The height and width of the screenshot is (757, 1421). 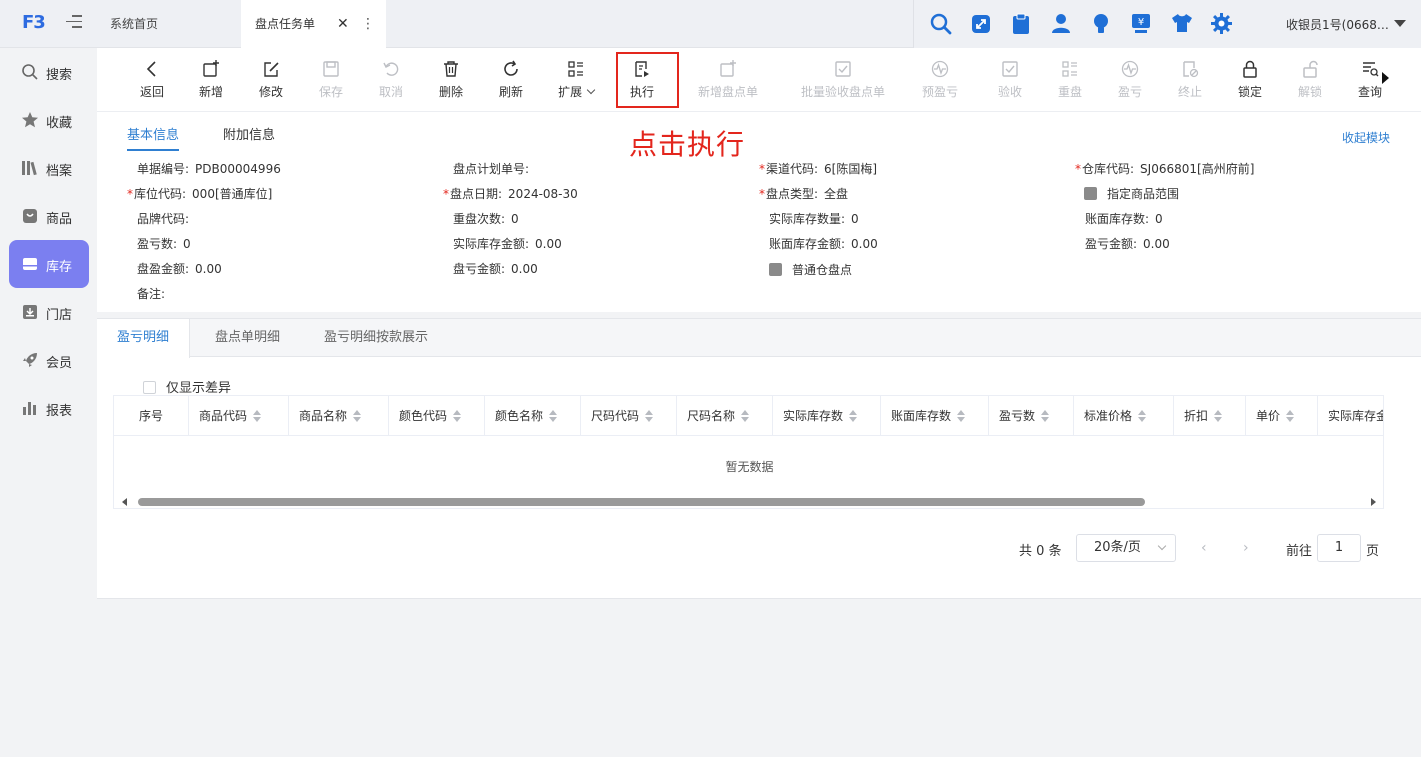 I want to click on col-actual-amount: 实际库存金, so click(x=1350, y=416).